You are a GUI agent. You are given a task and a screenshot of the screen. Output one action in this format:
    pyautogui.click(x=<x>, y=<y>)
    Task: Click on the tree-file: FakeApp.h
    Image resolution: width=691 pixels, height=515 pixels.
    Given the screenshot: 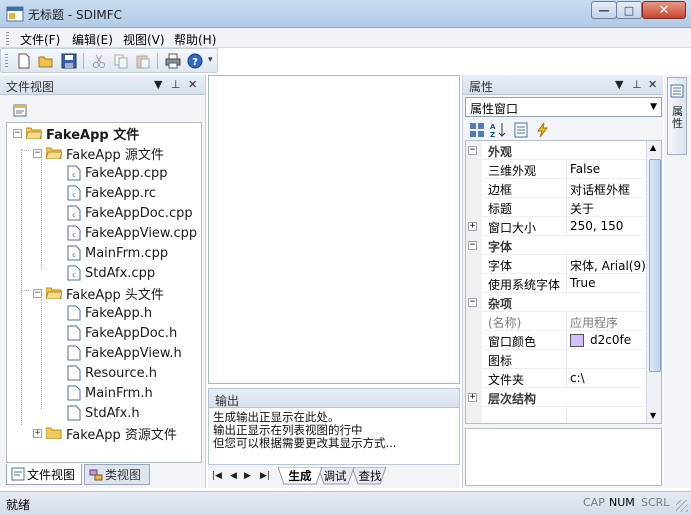 What is the action you would take?
    pyautogui.click(x=109, y=313)
    